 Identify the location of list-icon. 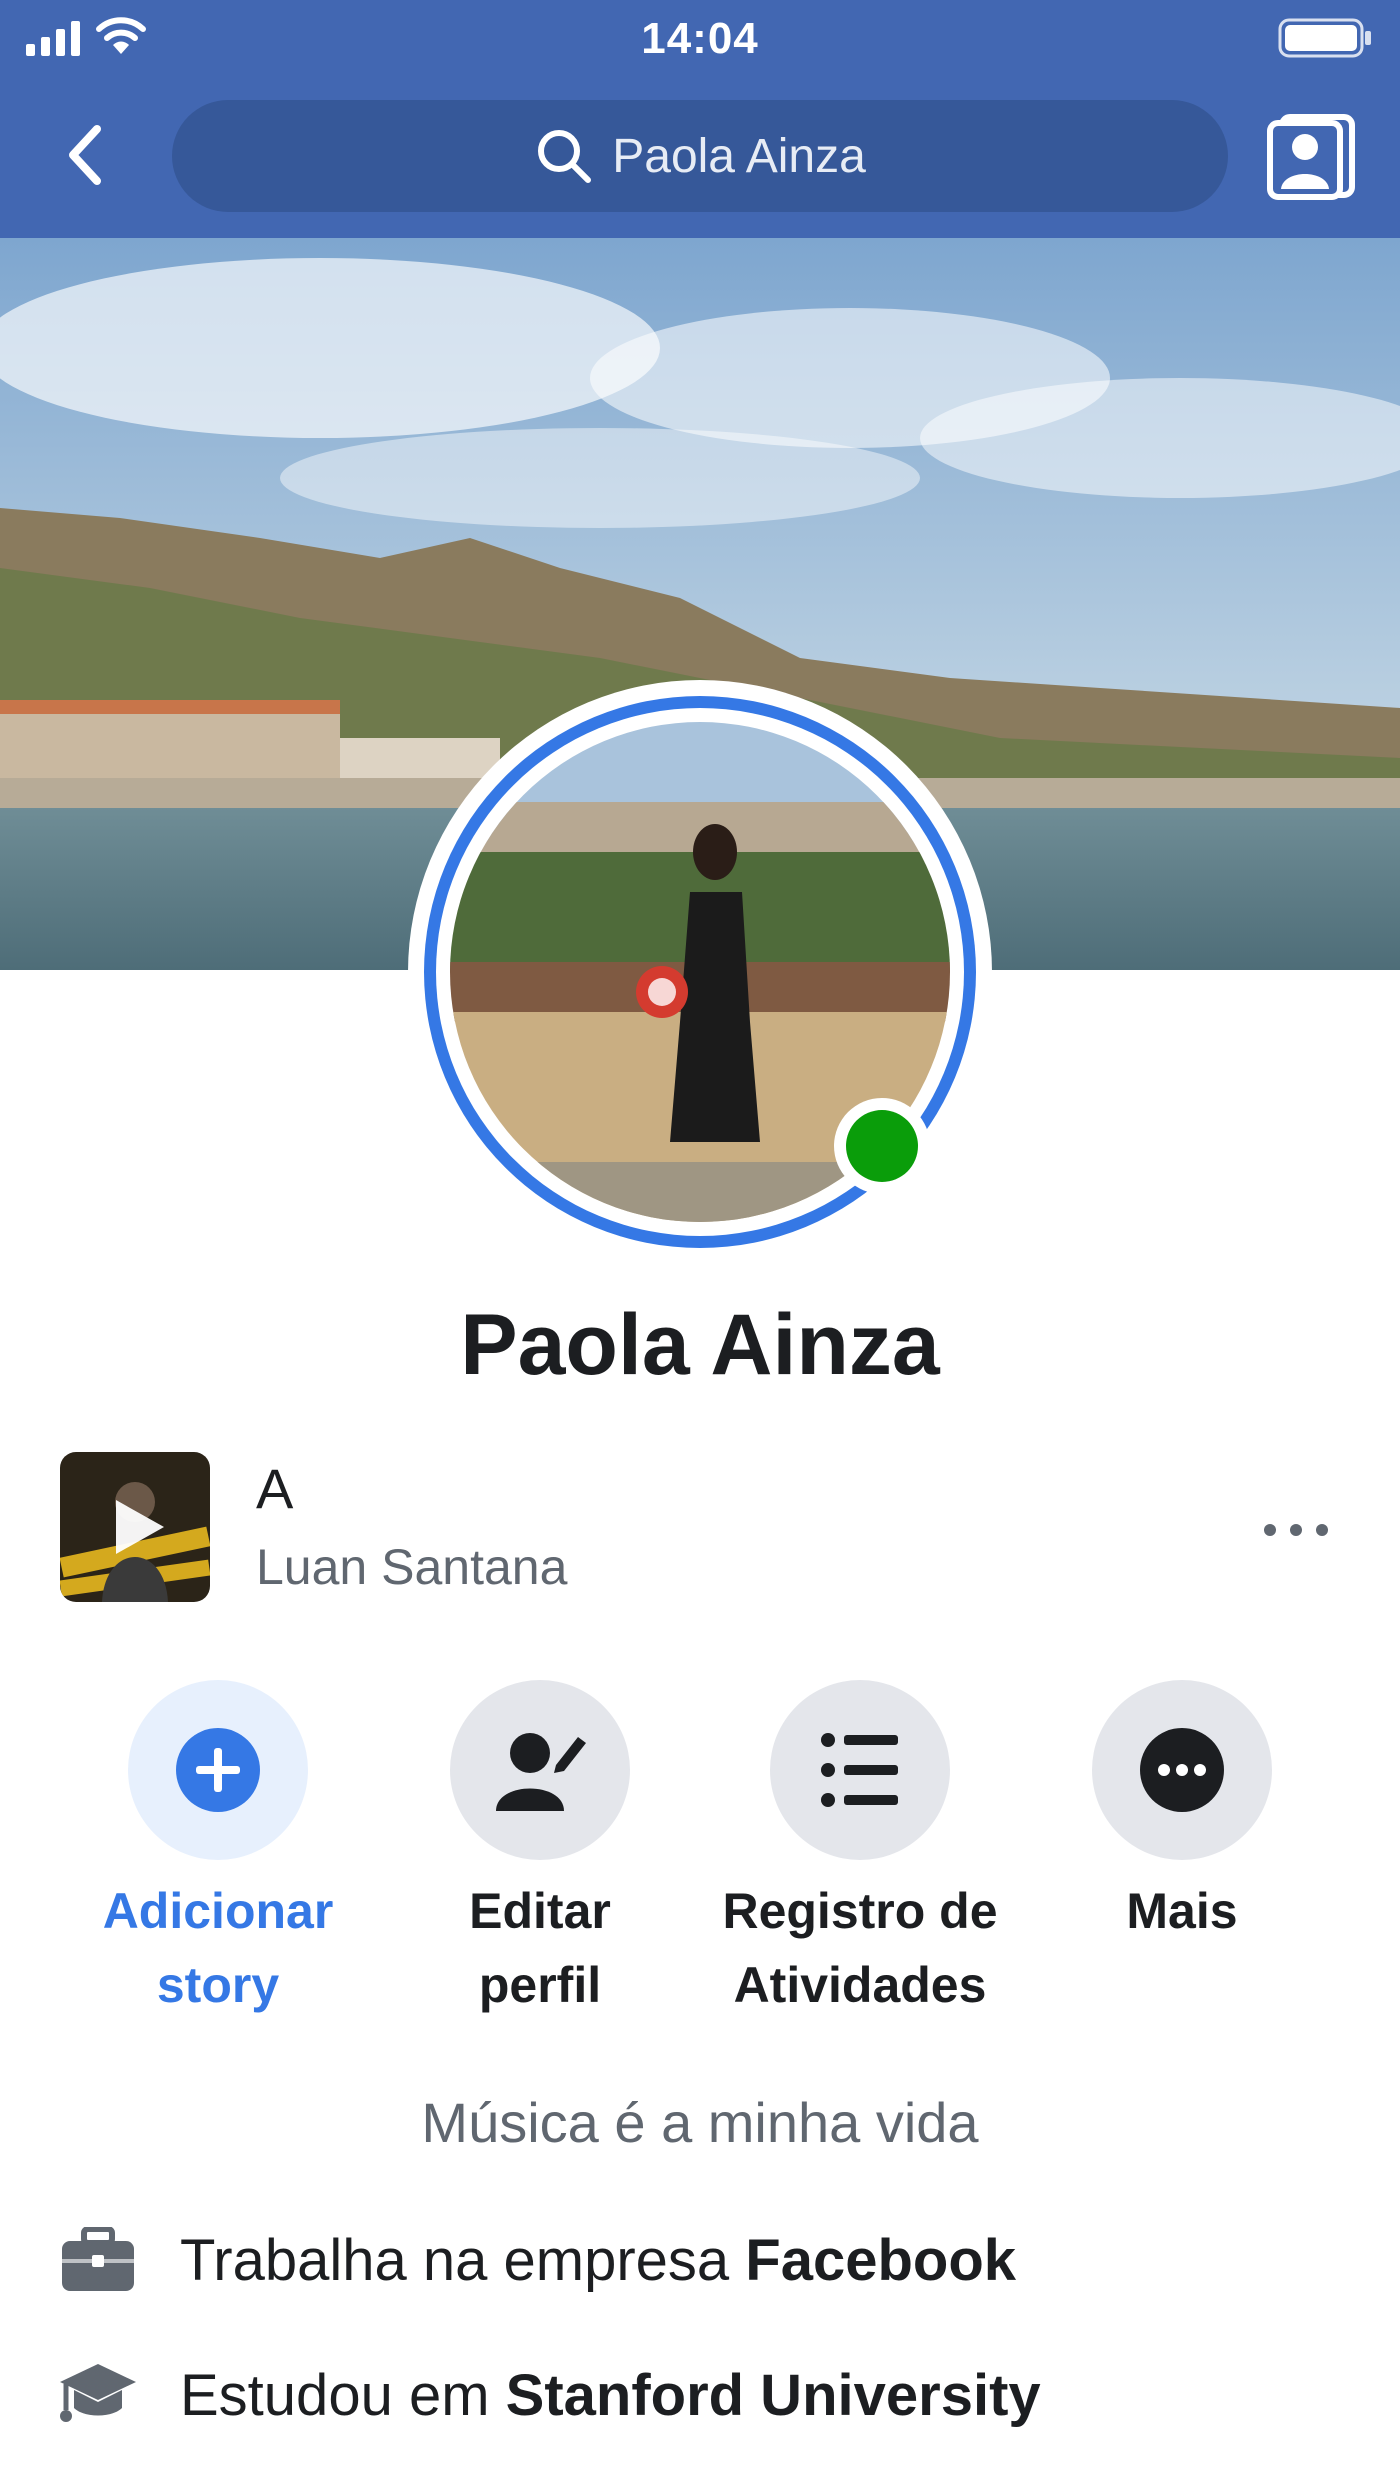
(859, 1770).